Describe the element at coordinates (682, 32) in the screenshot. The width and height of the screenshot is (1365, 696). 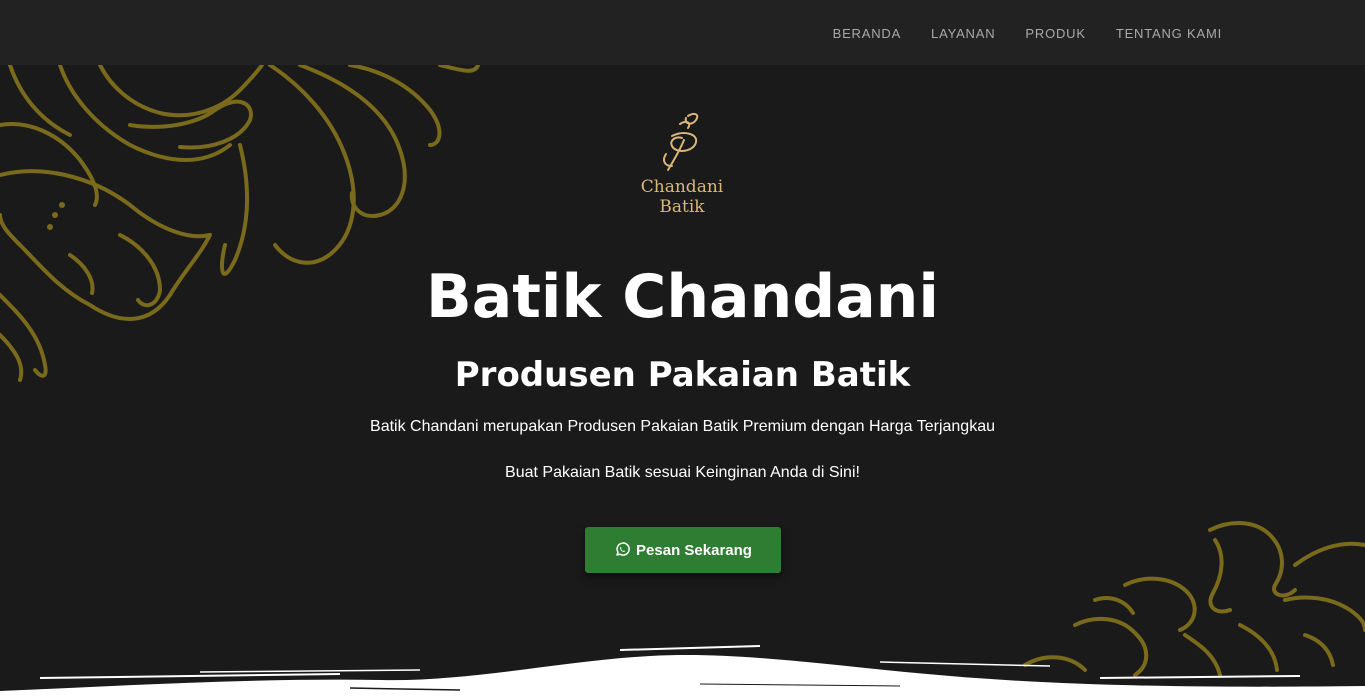
I see `top-navbar: BERANDA LAYANAN PRODUK TENTANG KAMI` at that location.